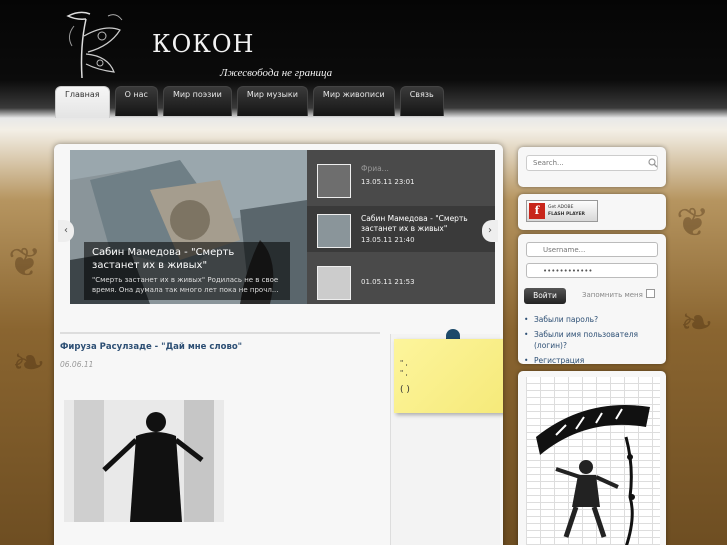 This screenshot has height=545, width=727. Describe the element at coordinates (276, 73) in the screenshot. I see `site-tagline: Лжесвобода не граница` at that location.